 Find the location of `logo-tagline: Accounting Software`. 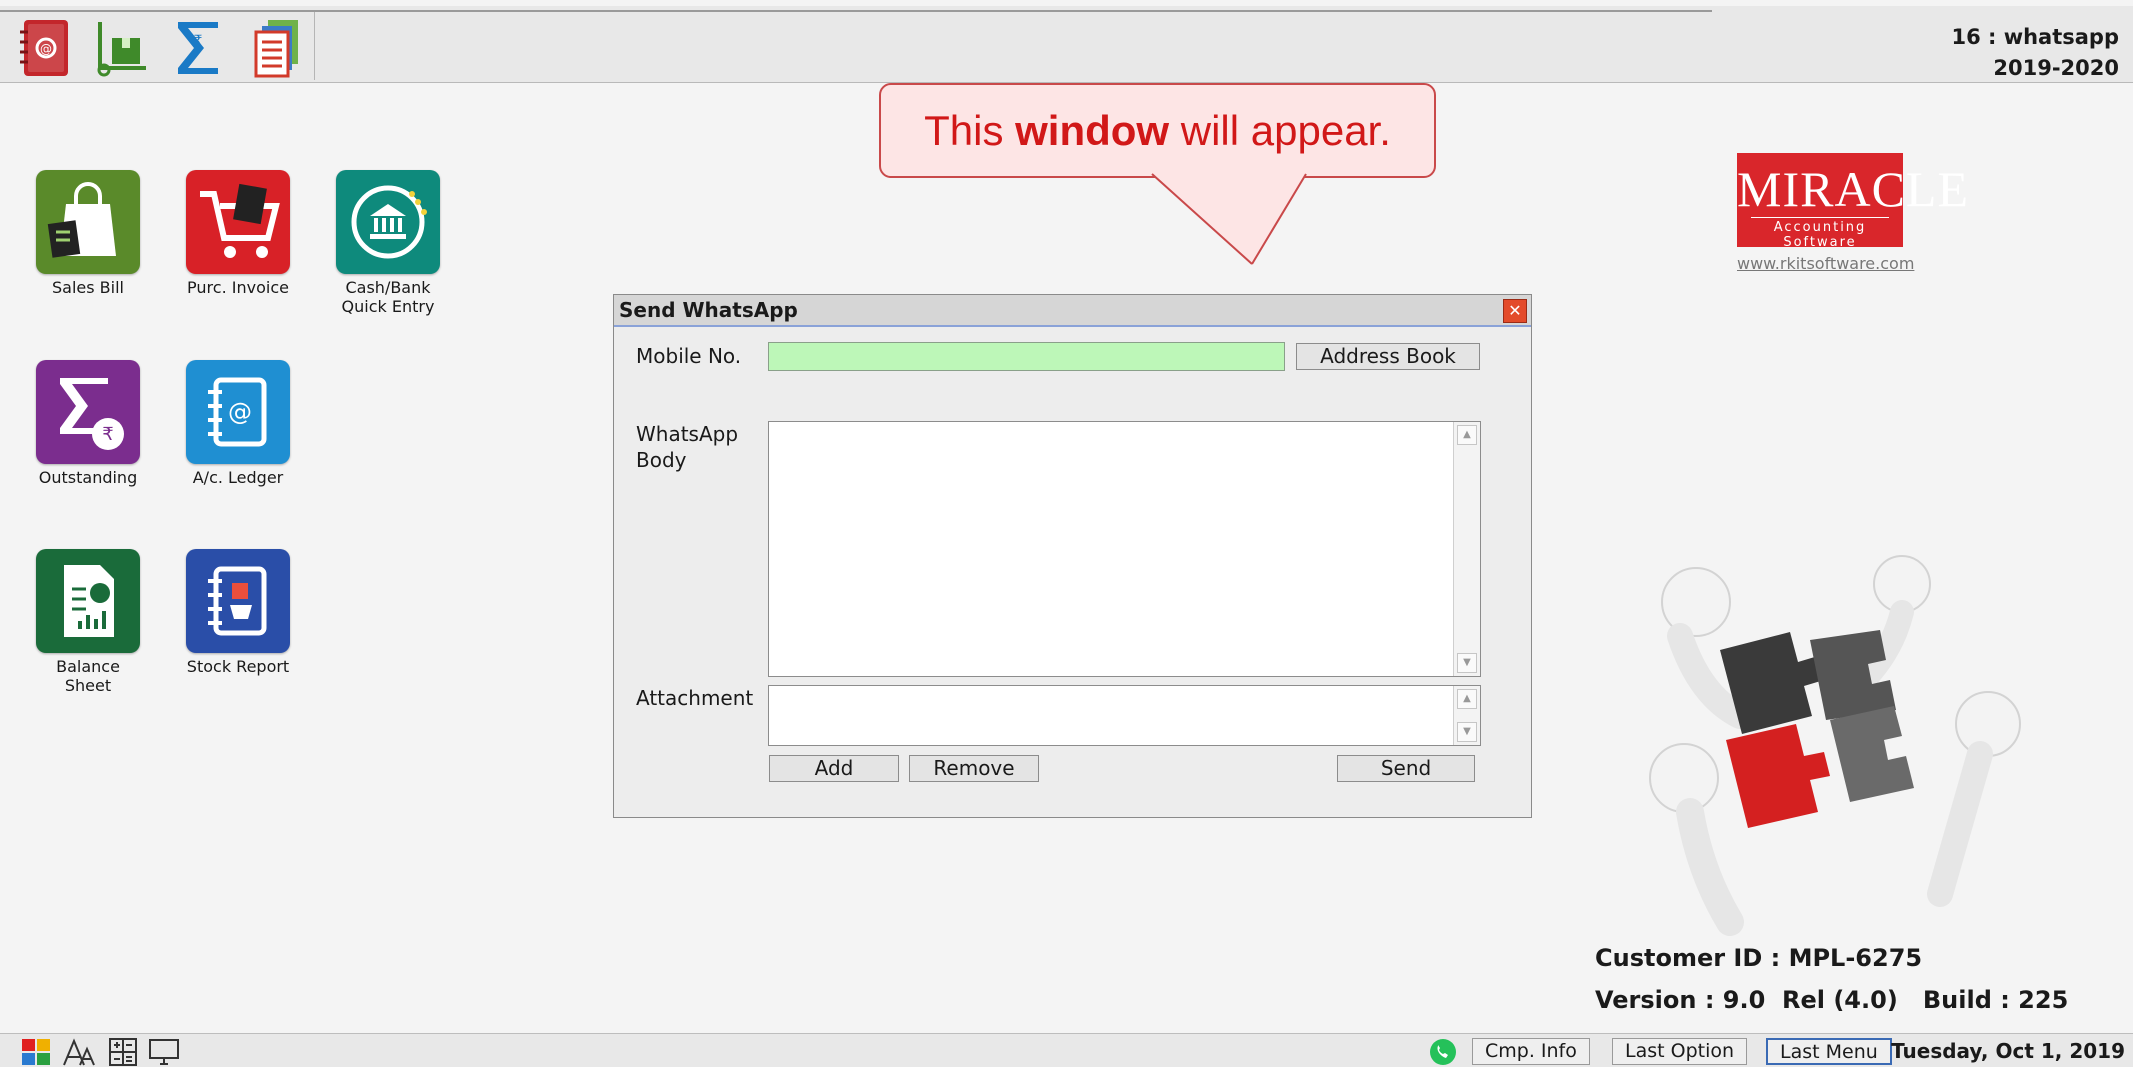

logo-tagline: Accounting Software is located at coordinates (1820, 233).